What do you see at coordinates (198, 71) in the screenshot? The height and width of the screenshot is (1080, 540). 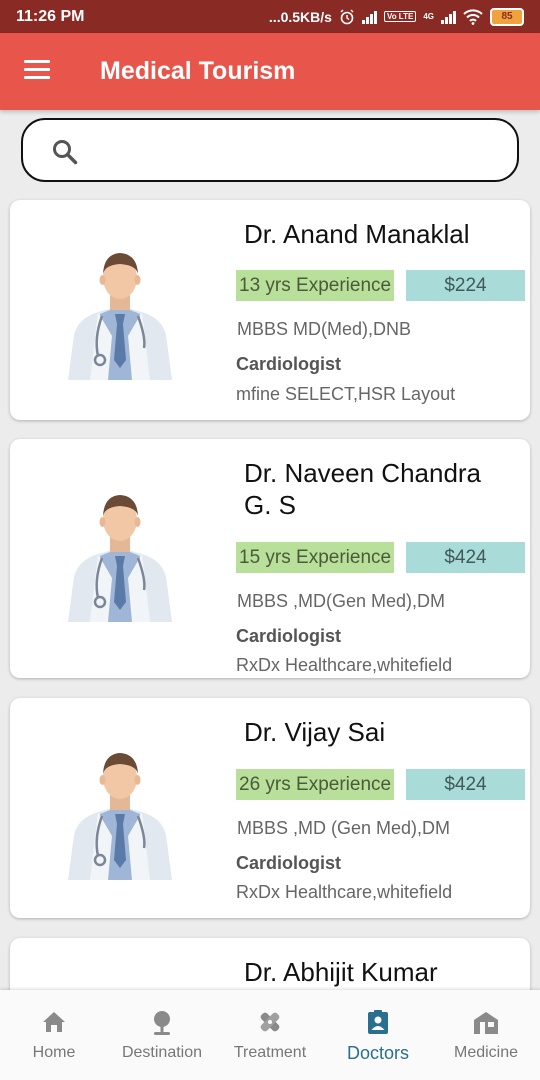 I see `app-title: Medical Tourism` at bounding box center [198, 71].